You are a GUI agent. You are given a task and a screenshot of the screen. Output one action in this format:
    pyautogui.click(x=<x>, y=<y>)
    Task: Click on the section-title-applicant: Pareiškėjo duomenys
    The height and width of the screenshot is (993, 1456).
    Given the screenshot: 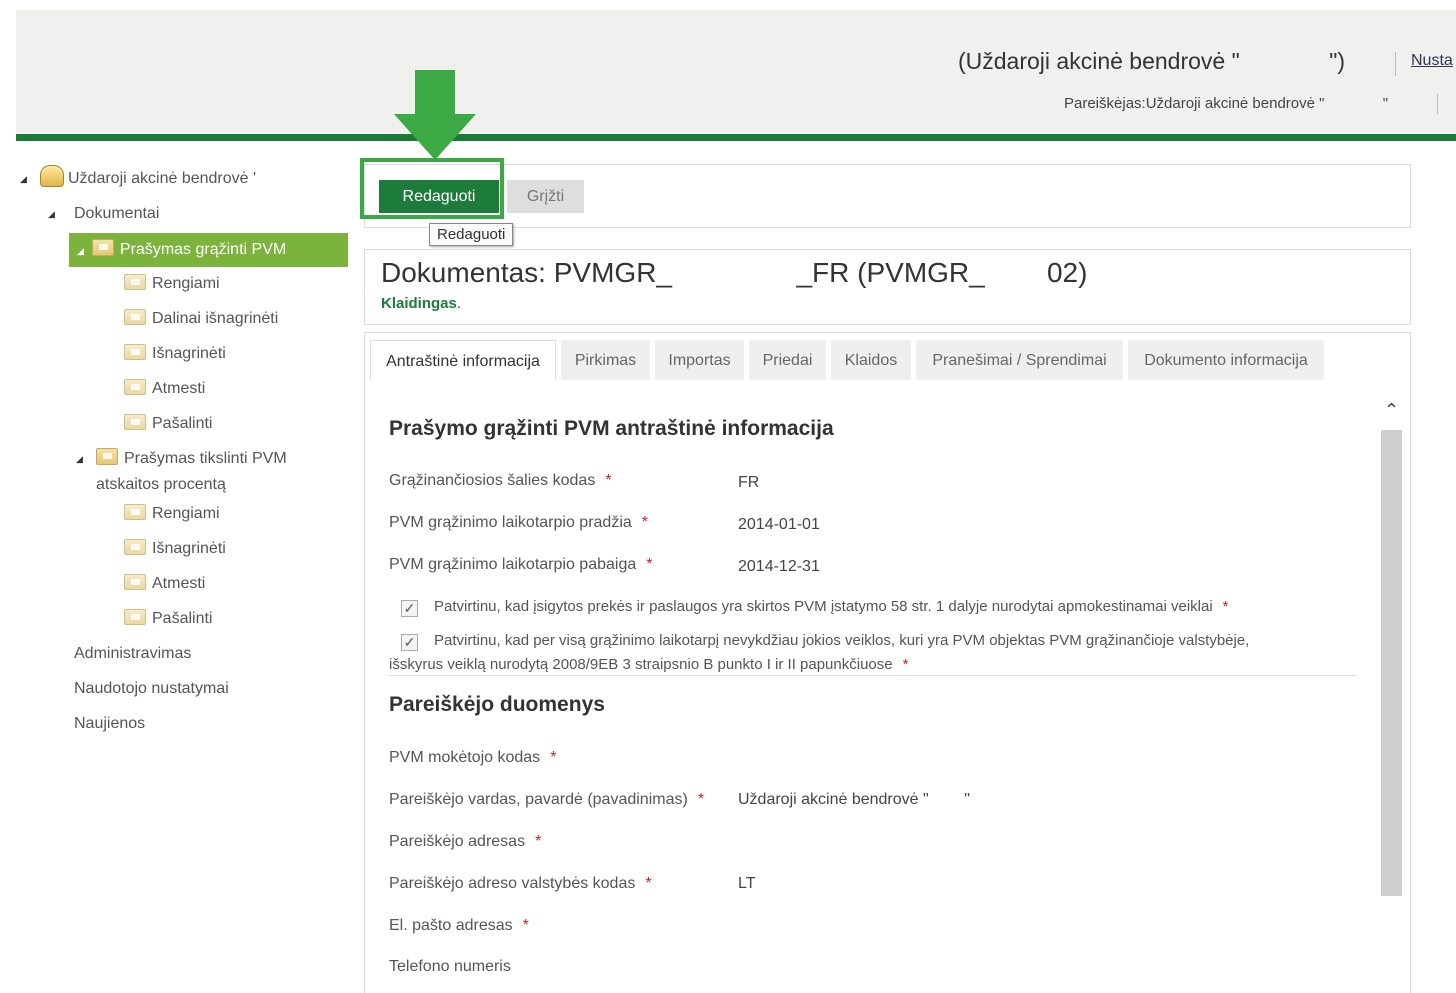 What is the action you would take?
    pyautogui.click(x=497, y=704)
    